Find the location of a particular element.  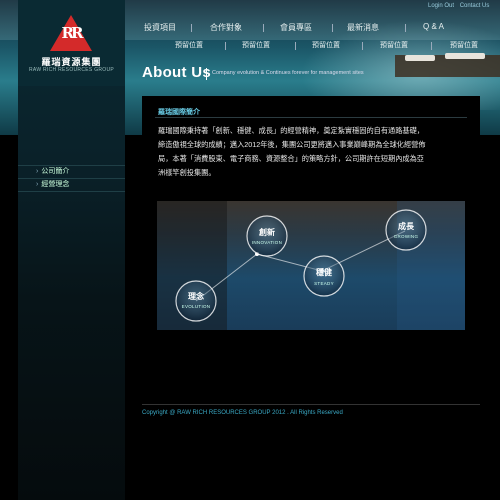

section-divider is located at coordinates (311, 117).